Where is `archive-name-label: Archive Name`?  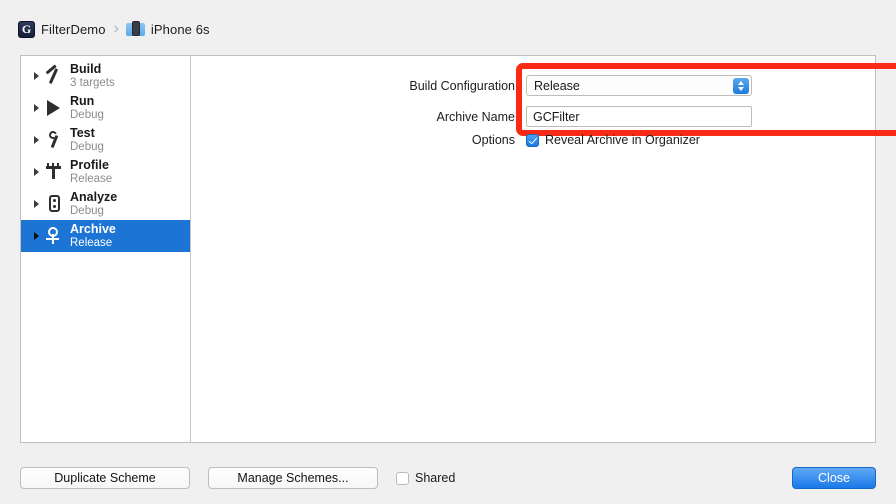
archive-name-label: Archive Name is located at coordinates (476, 116).